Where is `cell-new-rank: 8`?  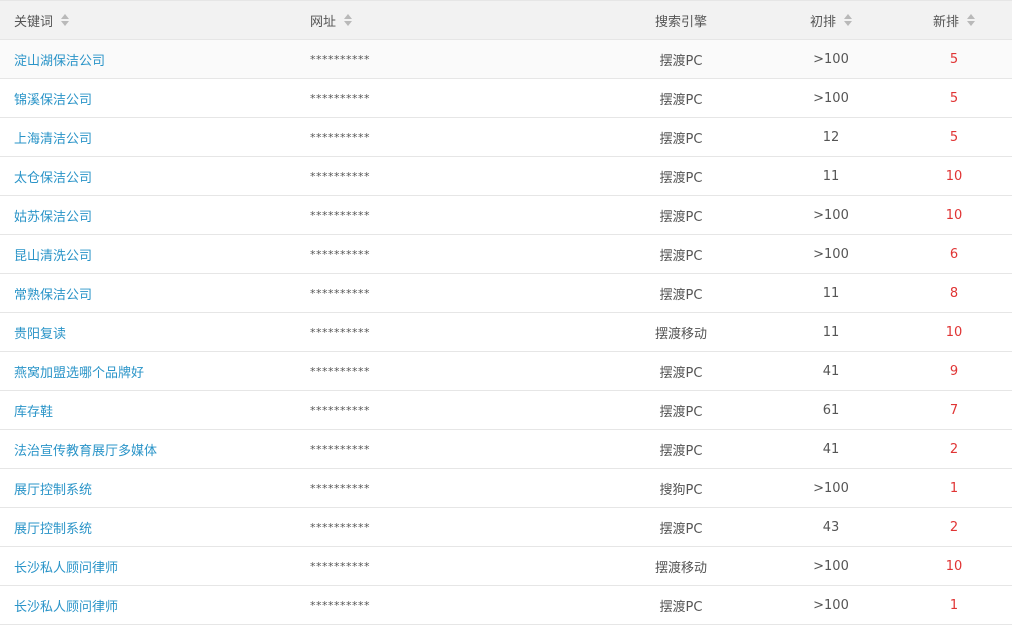 cell-new-rank: 8 is located at coordinates (954, 293).